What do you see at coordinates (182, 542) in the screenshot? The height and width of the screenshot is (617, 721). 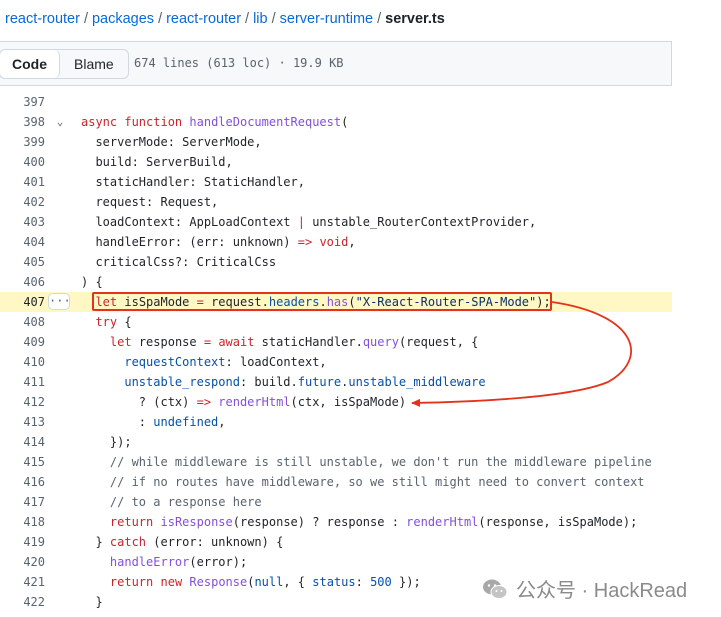 I see `code-text: } catch (error: unknown) {` at bounding box center [182, 542].